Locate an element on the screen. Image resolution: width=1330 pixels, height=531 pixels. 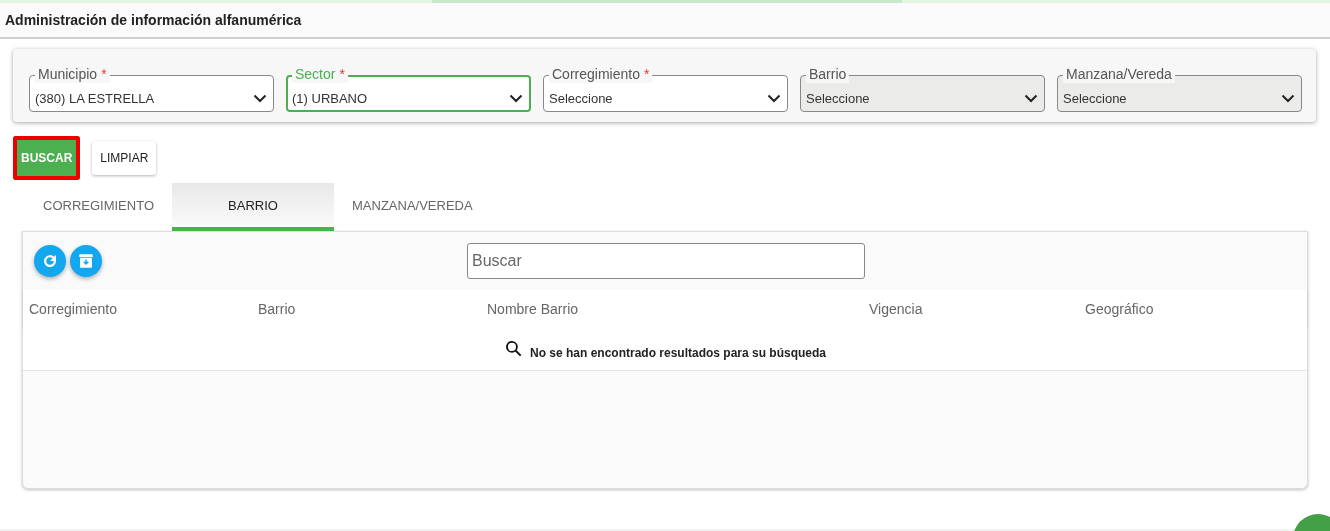
field-label: Corregimiento * is located at coordinates (601, 74).